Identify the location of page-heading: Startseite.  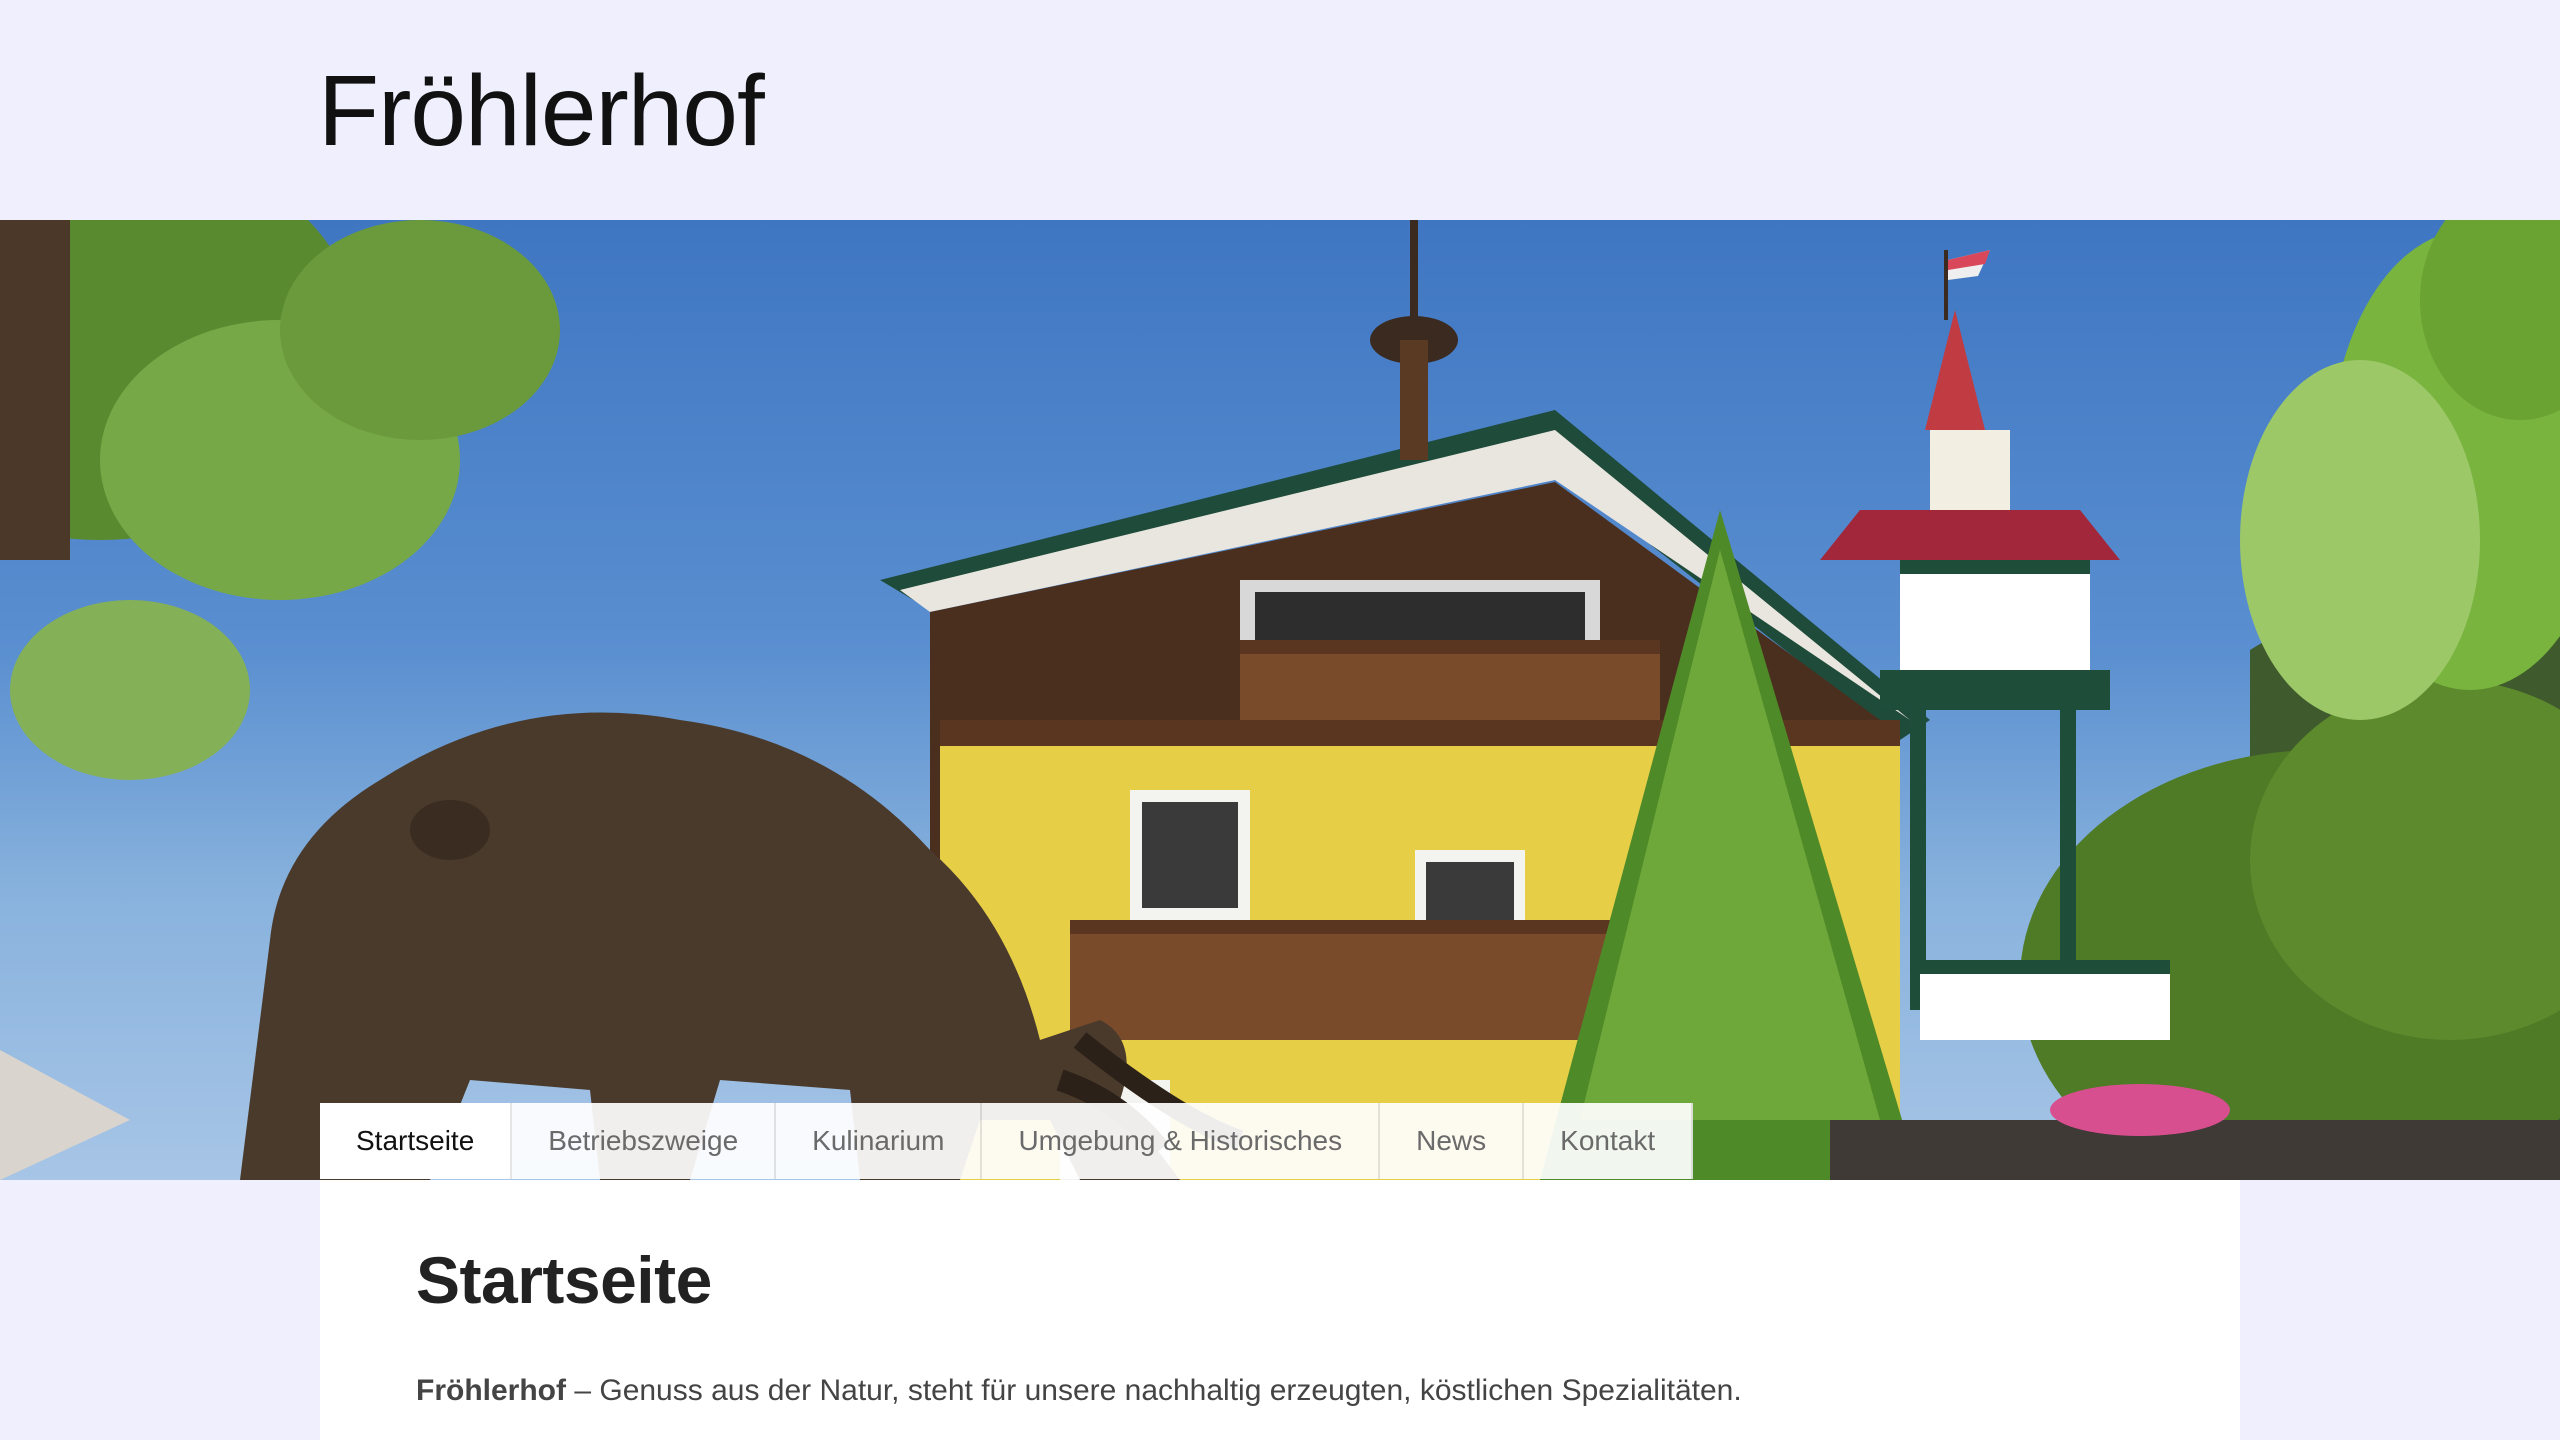
(564, 1280).